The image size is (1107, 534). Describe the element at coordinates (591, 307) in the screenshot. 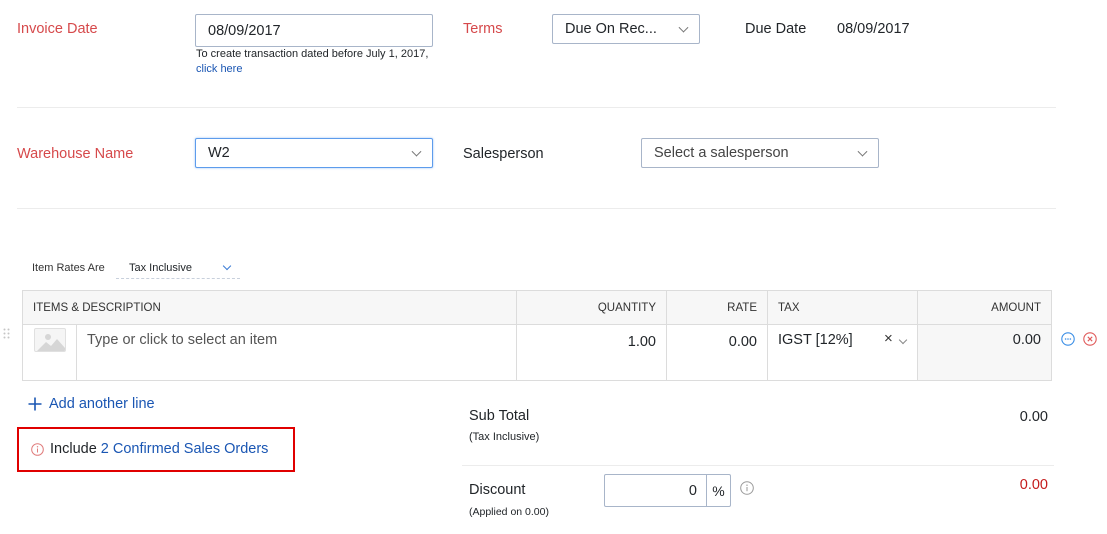

I see `header-quantity: QUANTITY` at that location.